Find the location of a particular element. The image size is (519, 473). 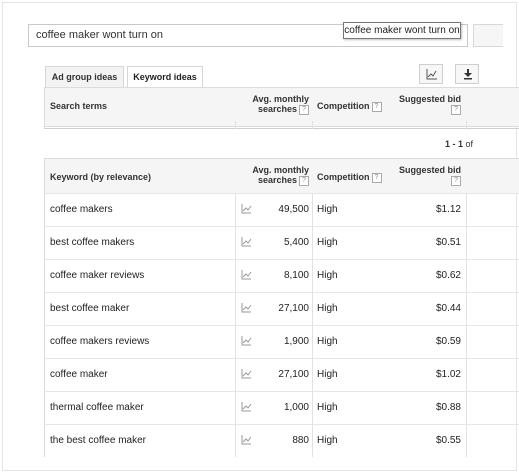

keyword-cell: coffee makers reviews is located at coordinates (99, 342).